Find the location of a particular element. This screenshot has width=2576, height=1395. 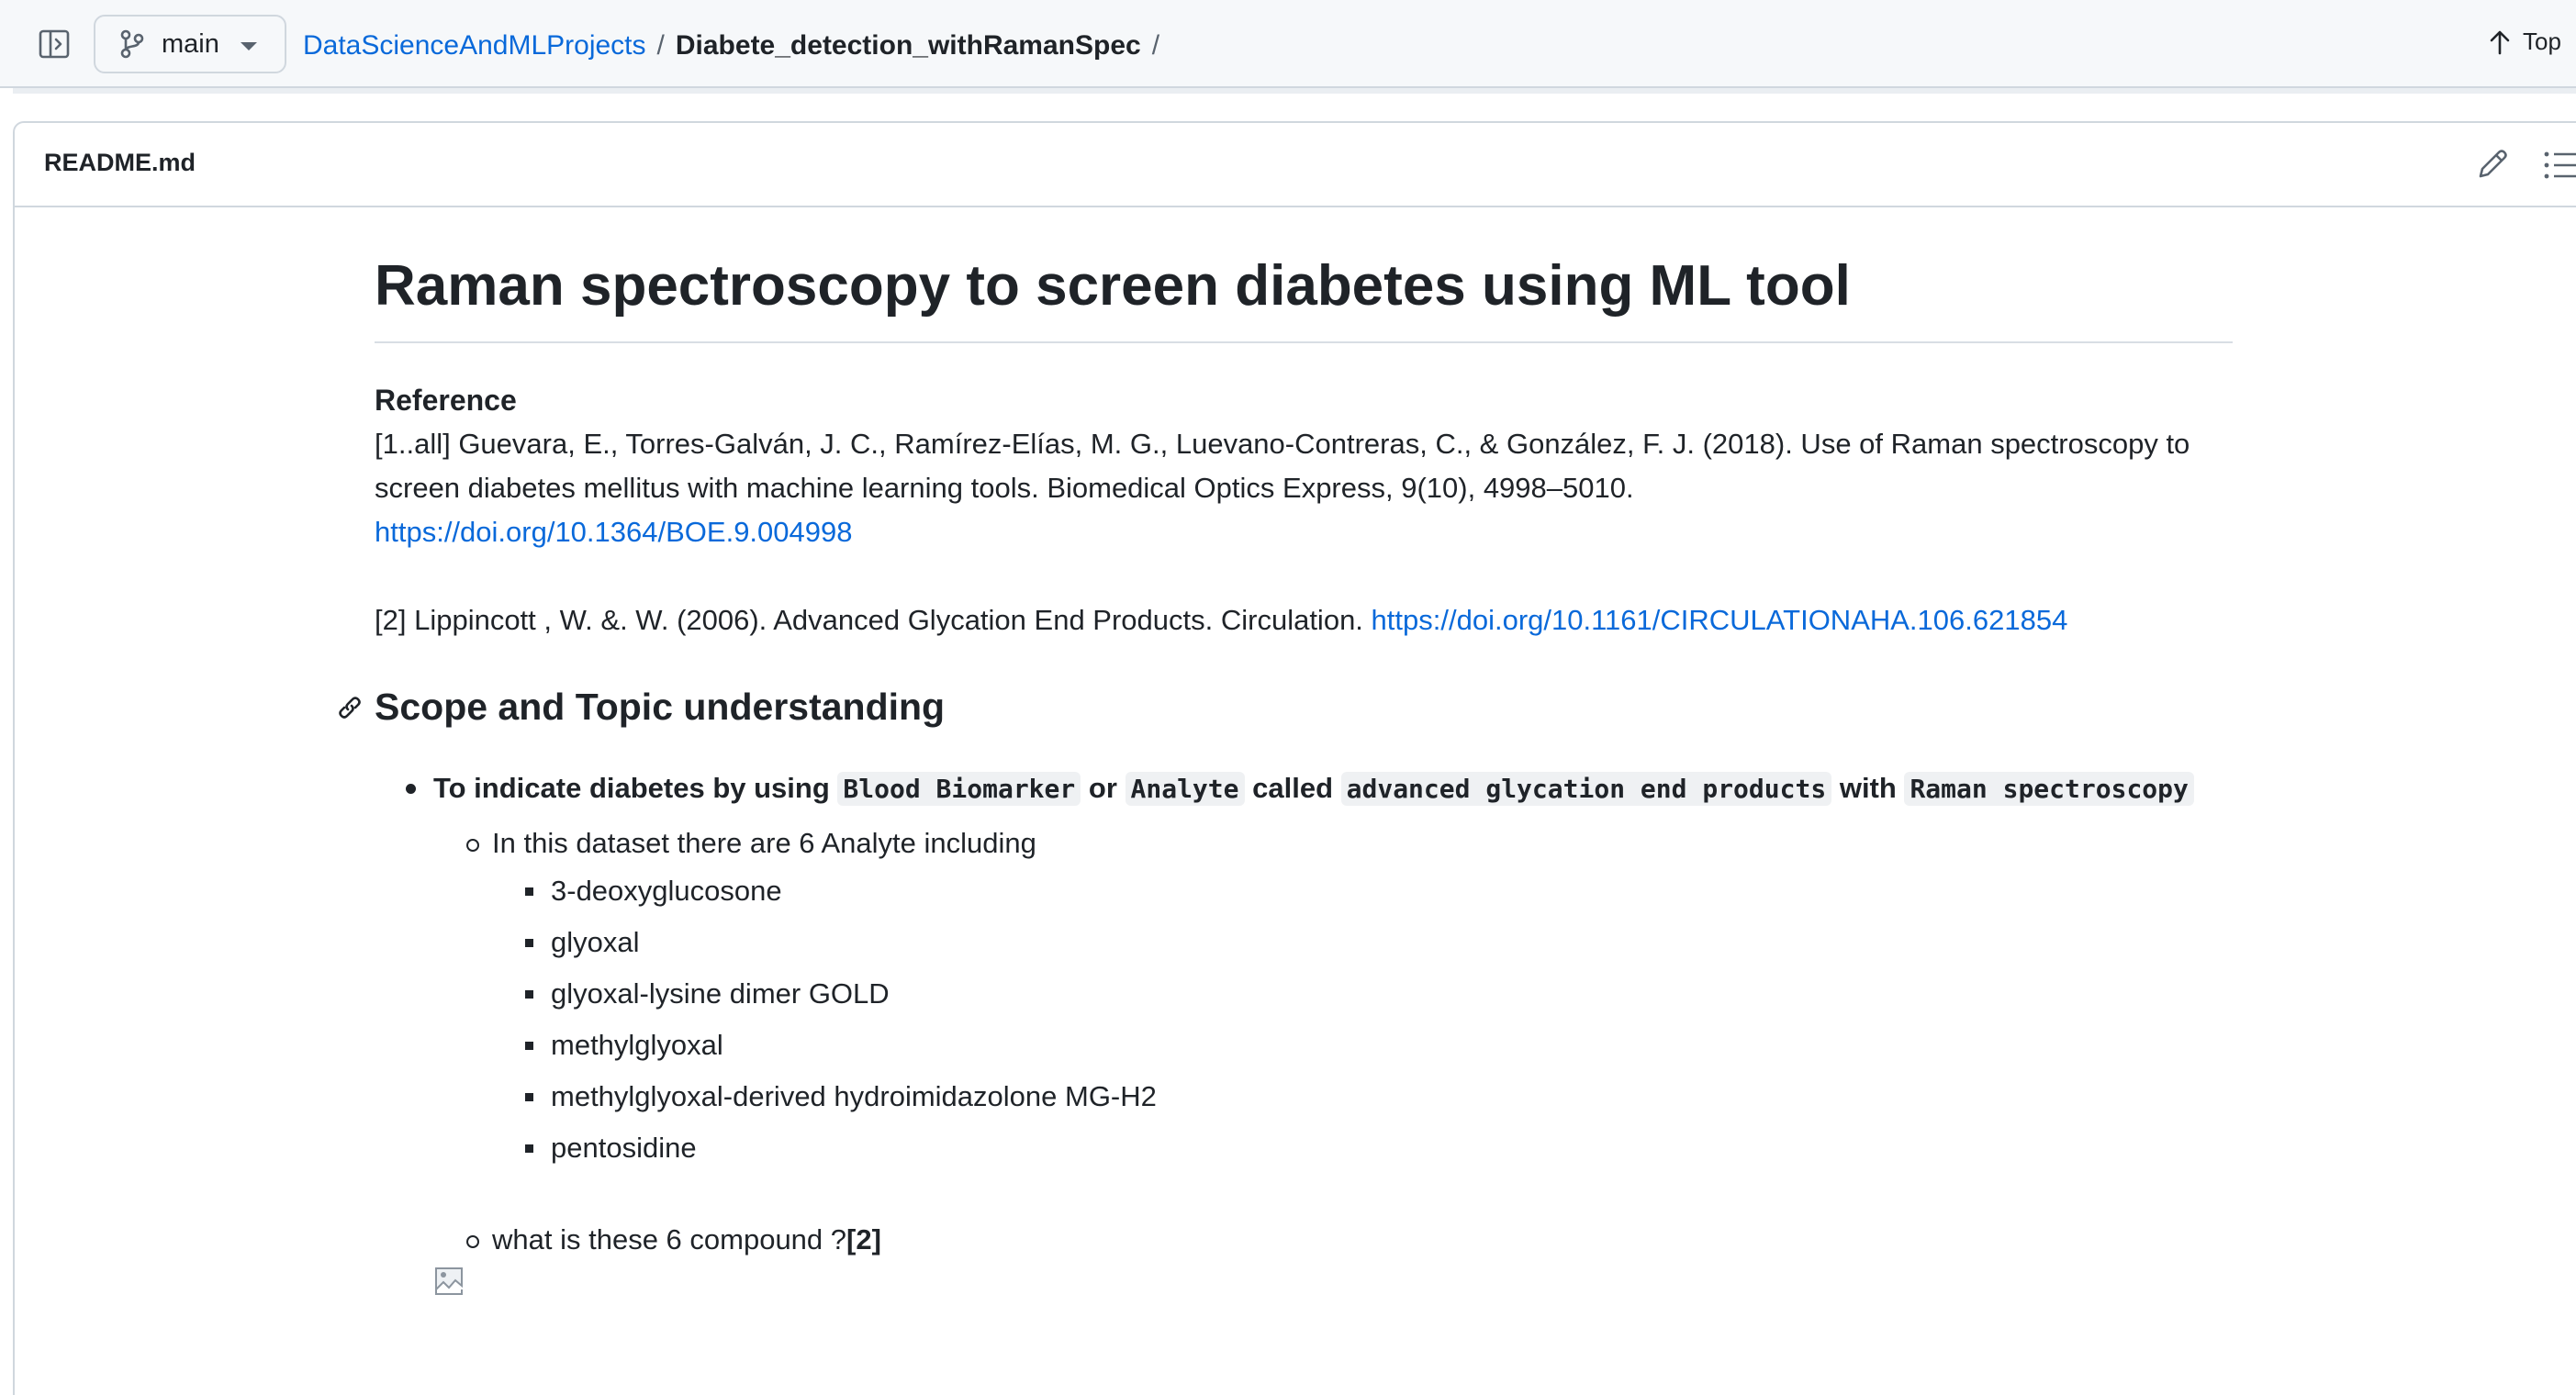

git-branch-icon is located at coordinates (132, 44).